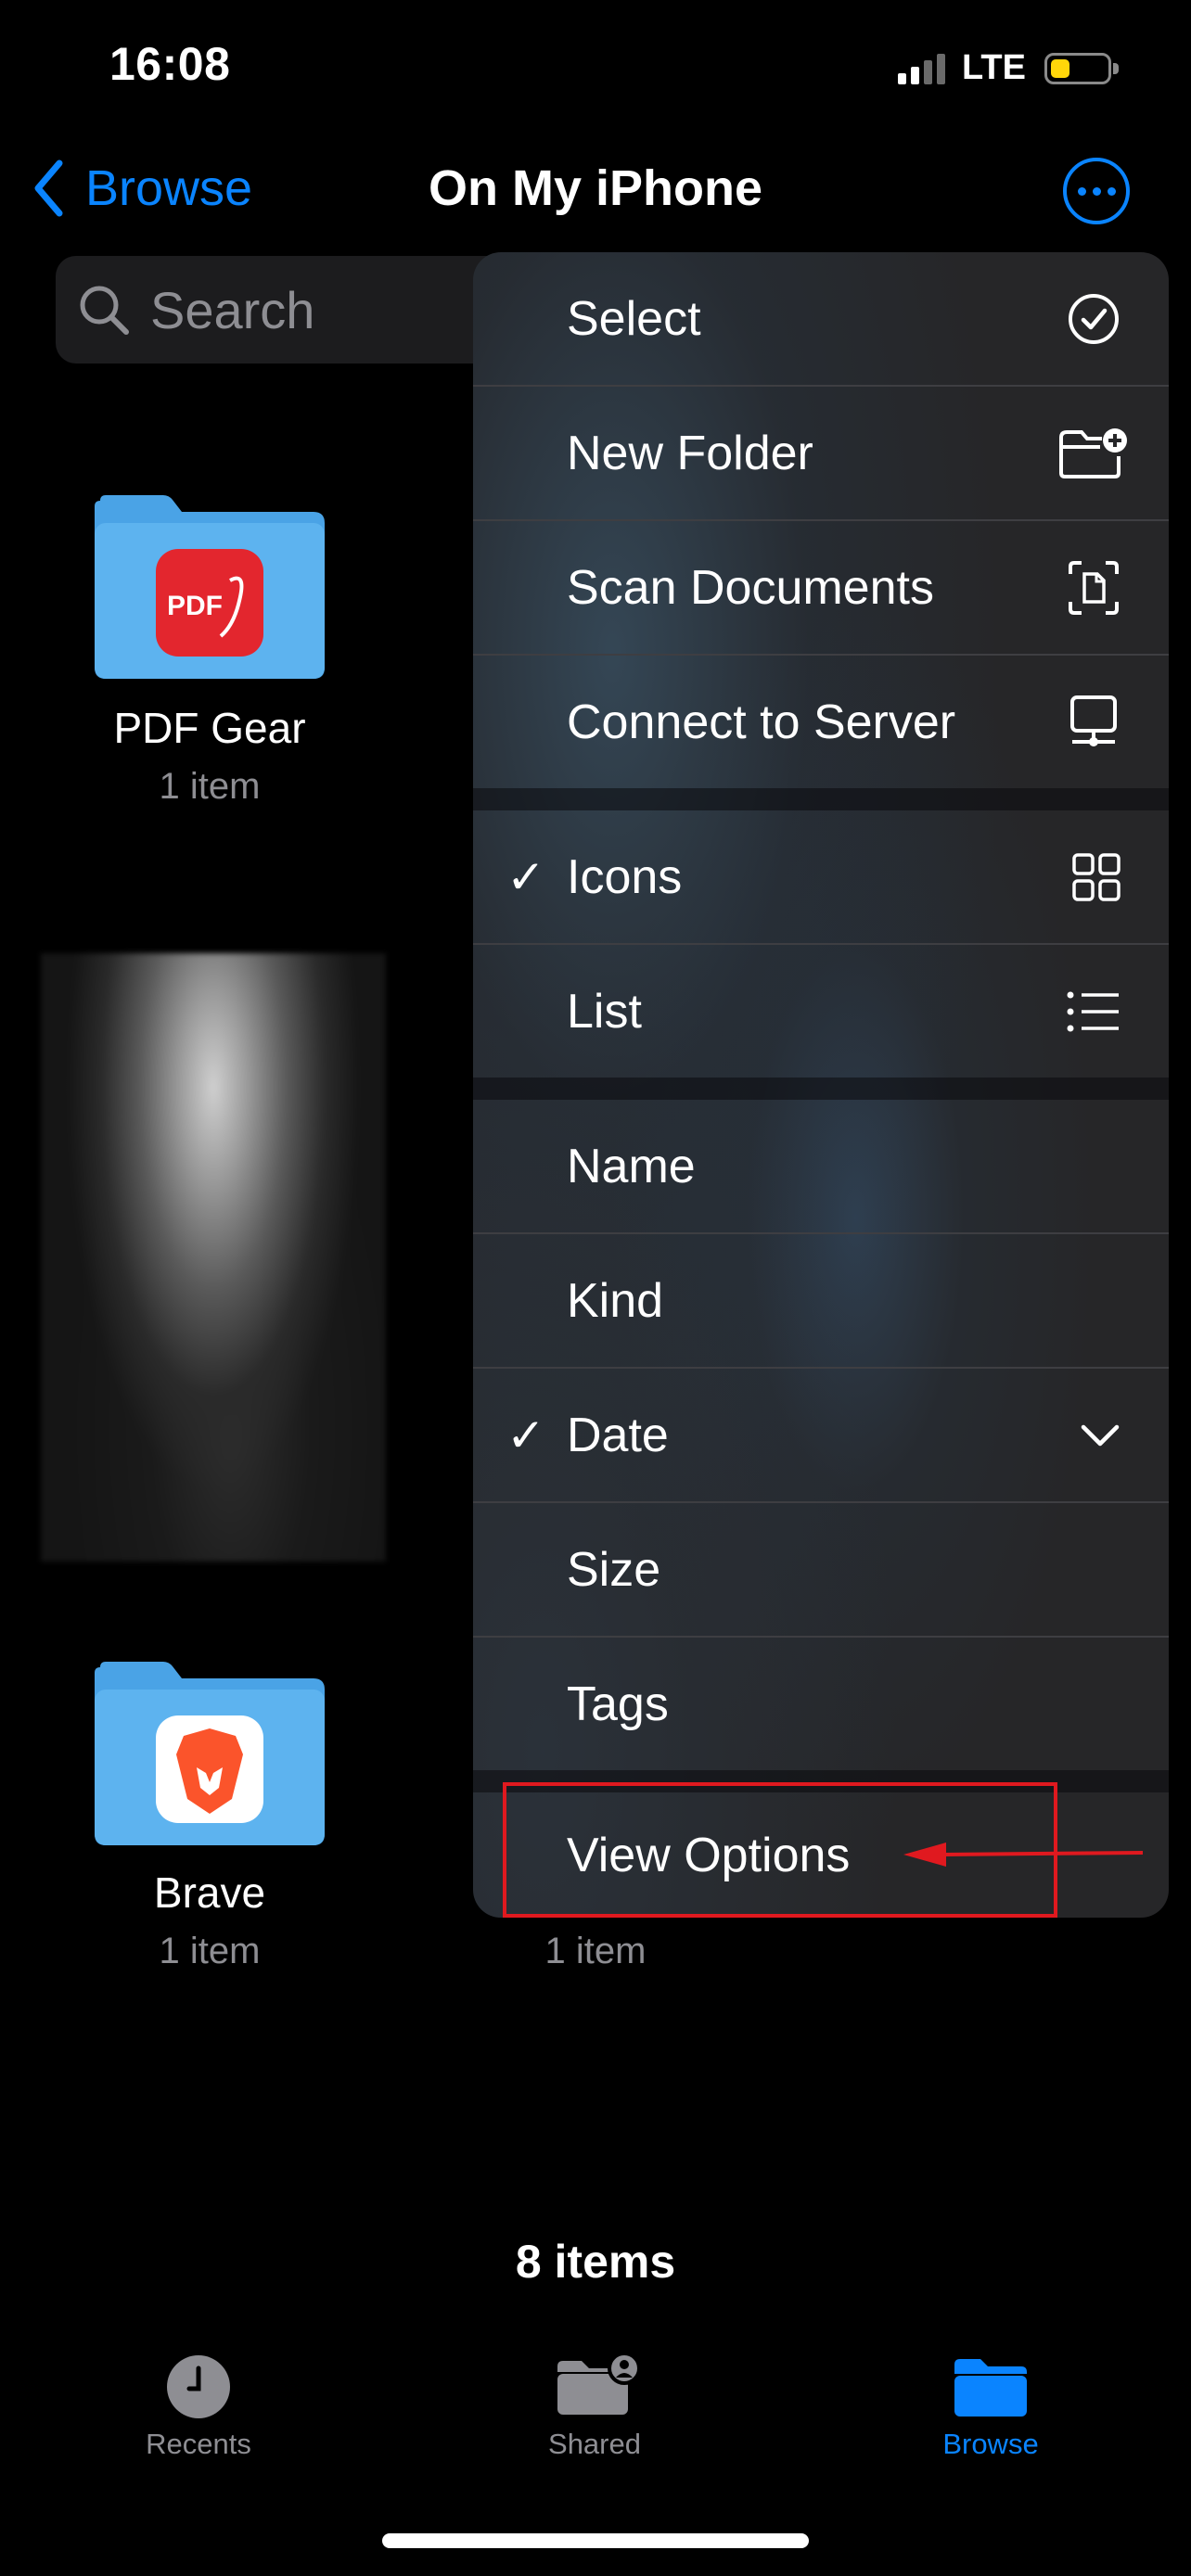 This screenshot has height=2576, width=1191. Describe the element at coordinates (821, 1011) in the screenshot. I see `menu-item-list: List` at that location.